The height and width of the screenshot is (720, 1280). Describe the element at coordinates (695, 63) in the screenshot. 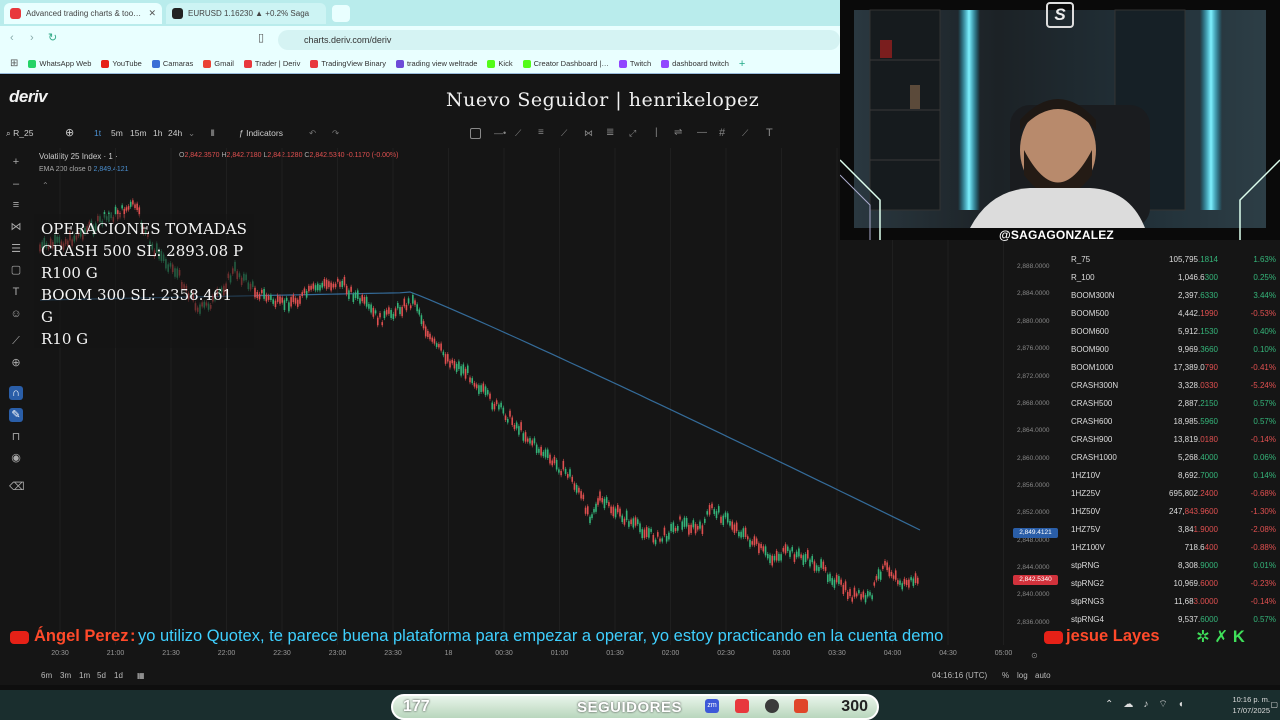

I see `bookmark-dashboard-twitch: dashboard twitch` at that location.